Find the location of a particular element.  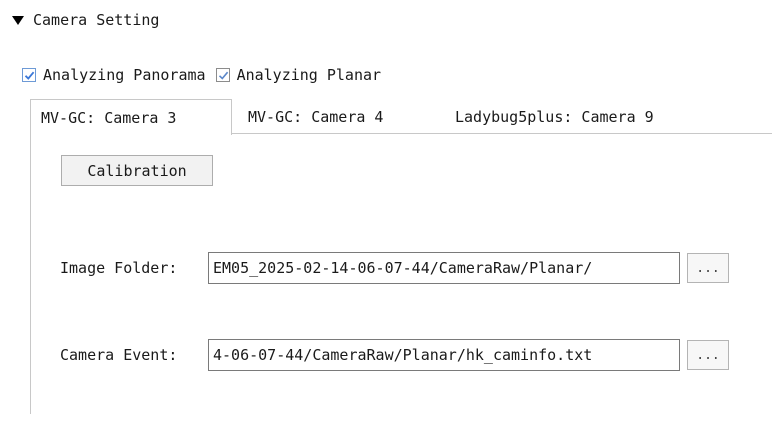

checkbox-label: Analyzing Panorama is located at coordinates (124, 75).